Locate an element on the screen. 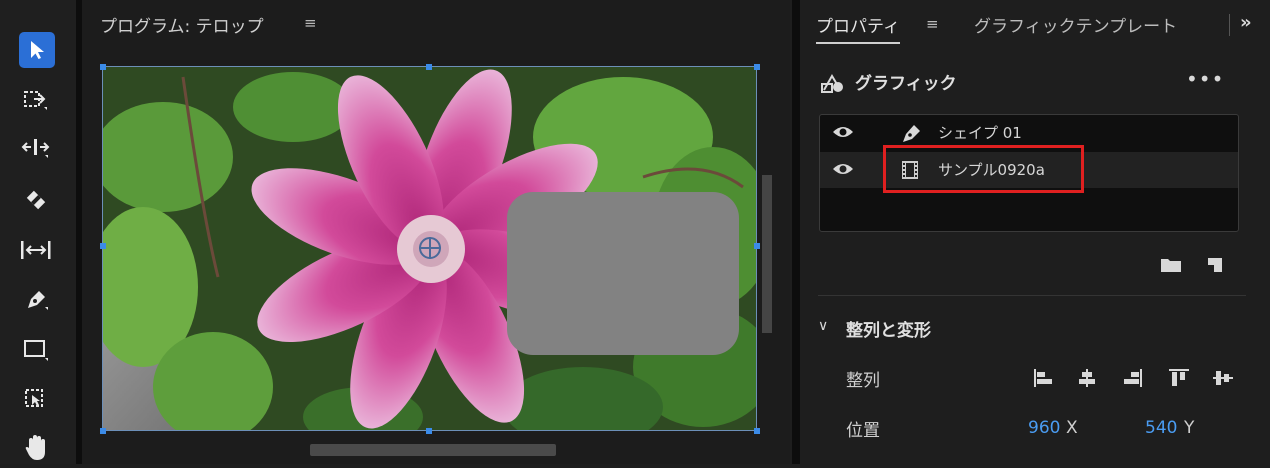  align-right-icon is located at coordinates (1133, 378).